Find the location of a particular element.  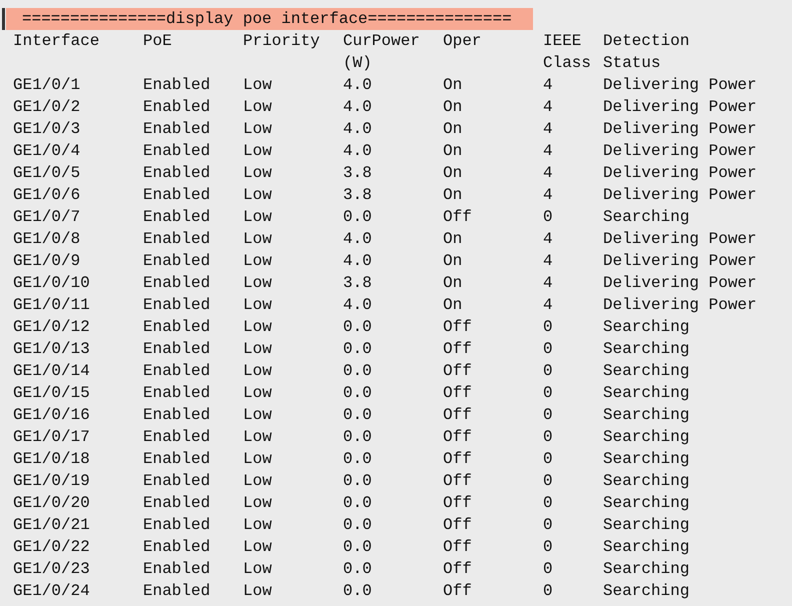

table-cell: GE1/0/21 is located at coordinates (51, 525).